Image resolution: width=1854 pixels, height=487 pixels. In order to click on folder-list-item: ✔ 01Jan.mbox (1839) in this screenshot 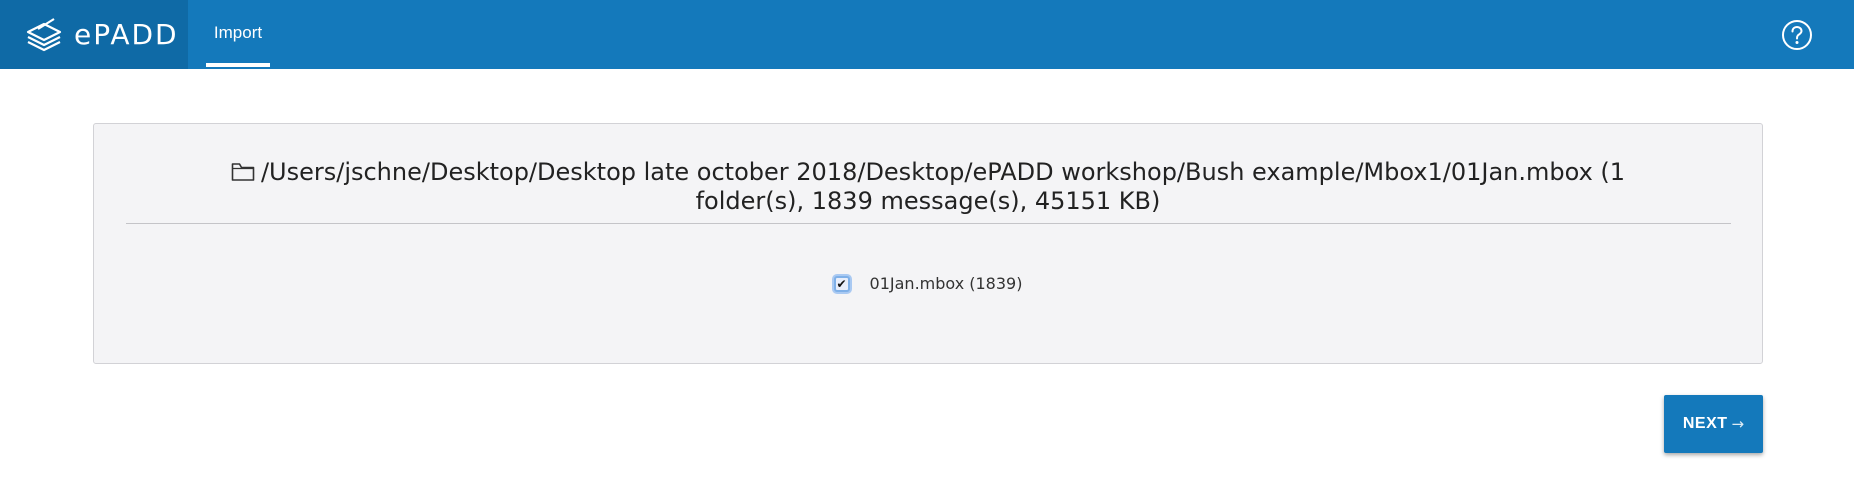, I will do `click(928, 283)`.